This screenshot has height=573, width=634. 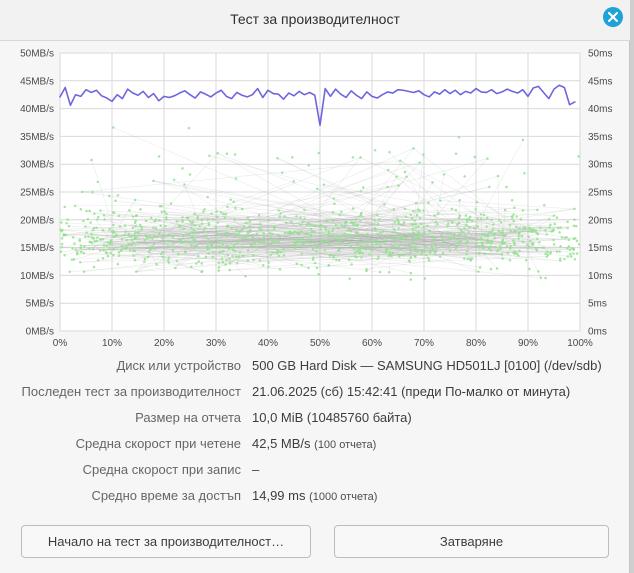 I want to click on write-speed-value: –, so click(x=256, y=469).